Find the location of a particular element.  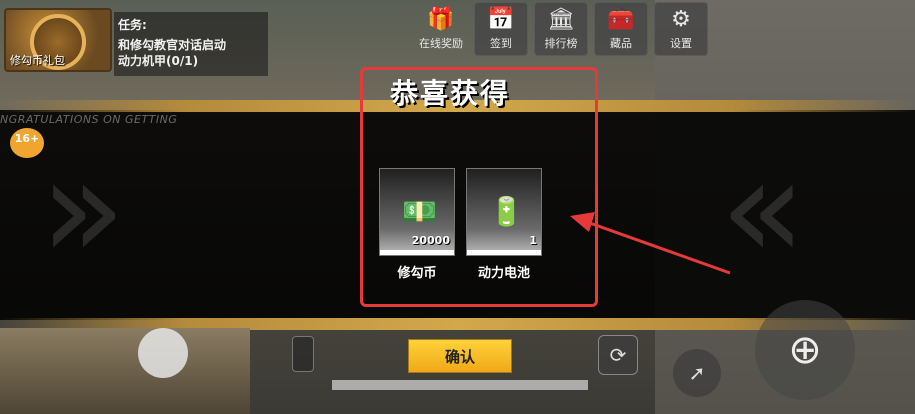

leaderboard-icon: 🏛 is located at coordinates (561, 19).